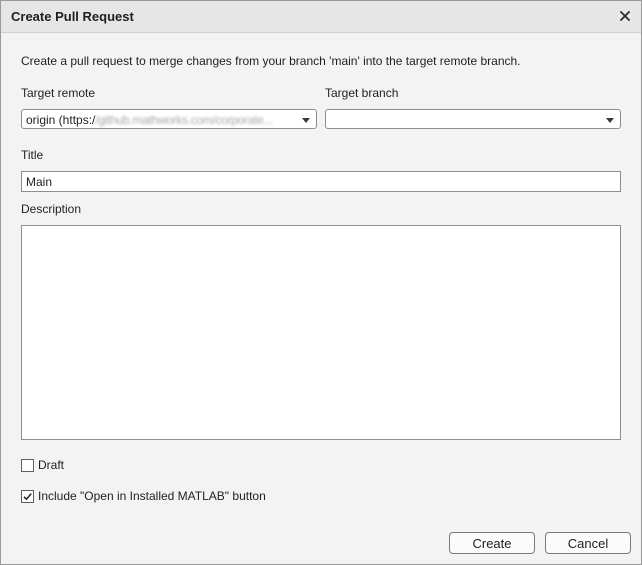 This screenshot has height=565, width=642. What do you see at coordinates (61, 120) in the screenshot?
I see `target-remote-value-prefix: origin (https:/` at bounding box center [61, 120].